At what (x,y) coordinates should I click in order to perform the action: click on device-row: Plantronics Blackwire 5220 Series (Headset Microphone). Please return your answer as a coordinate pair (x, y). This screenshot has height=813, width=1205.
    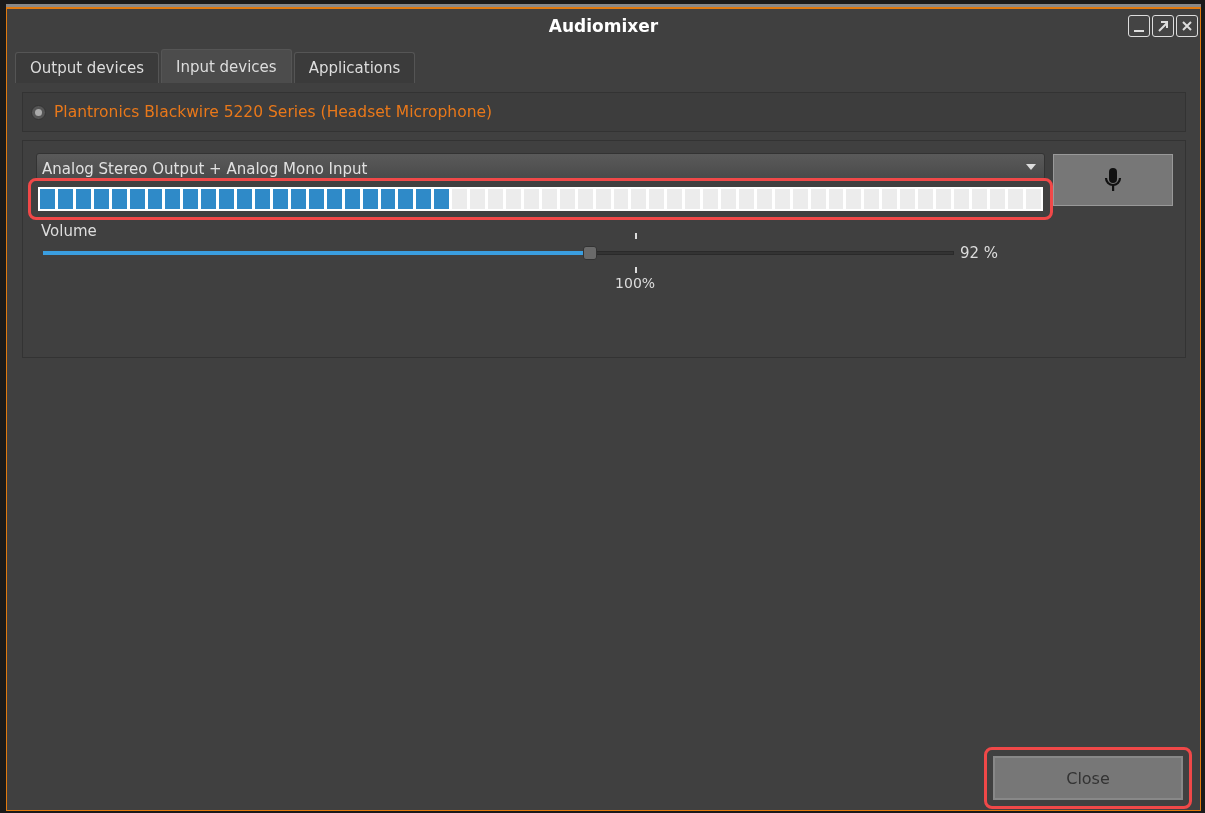
    Looking at the image, I should click on (604, 112).